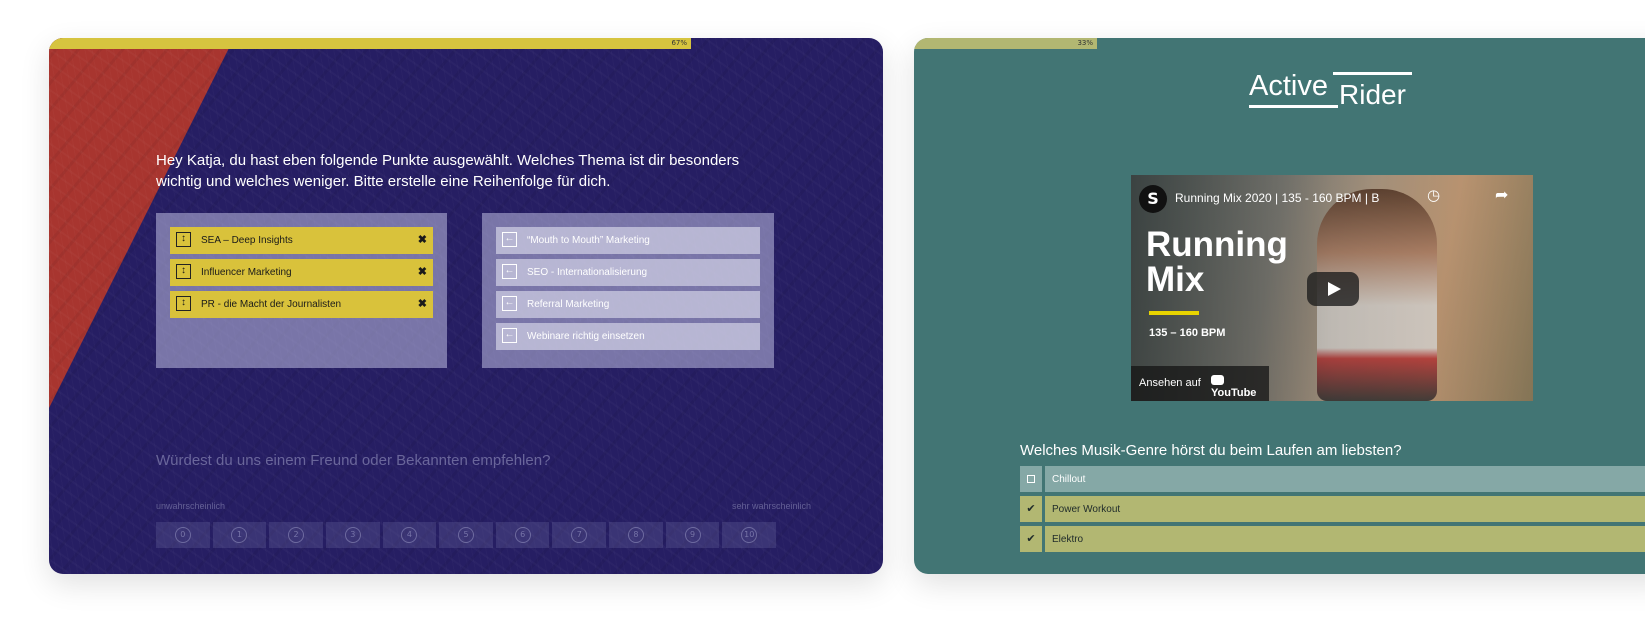 This screenshot has width=1645, height=634. What do you see at coordinates (1334, 91) in the screenshot?
I see `brand-logo: Active Rider` at bounding box center [1334, 91].